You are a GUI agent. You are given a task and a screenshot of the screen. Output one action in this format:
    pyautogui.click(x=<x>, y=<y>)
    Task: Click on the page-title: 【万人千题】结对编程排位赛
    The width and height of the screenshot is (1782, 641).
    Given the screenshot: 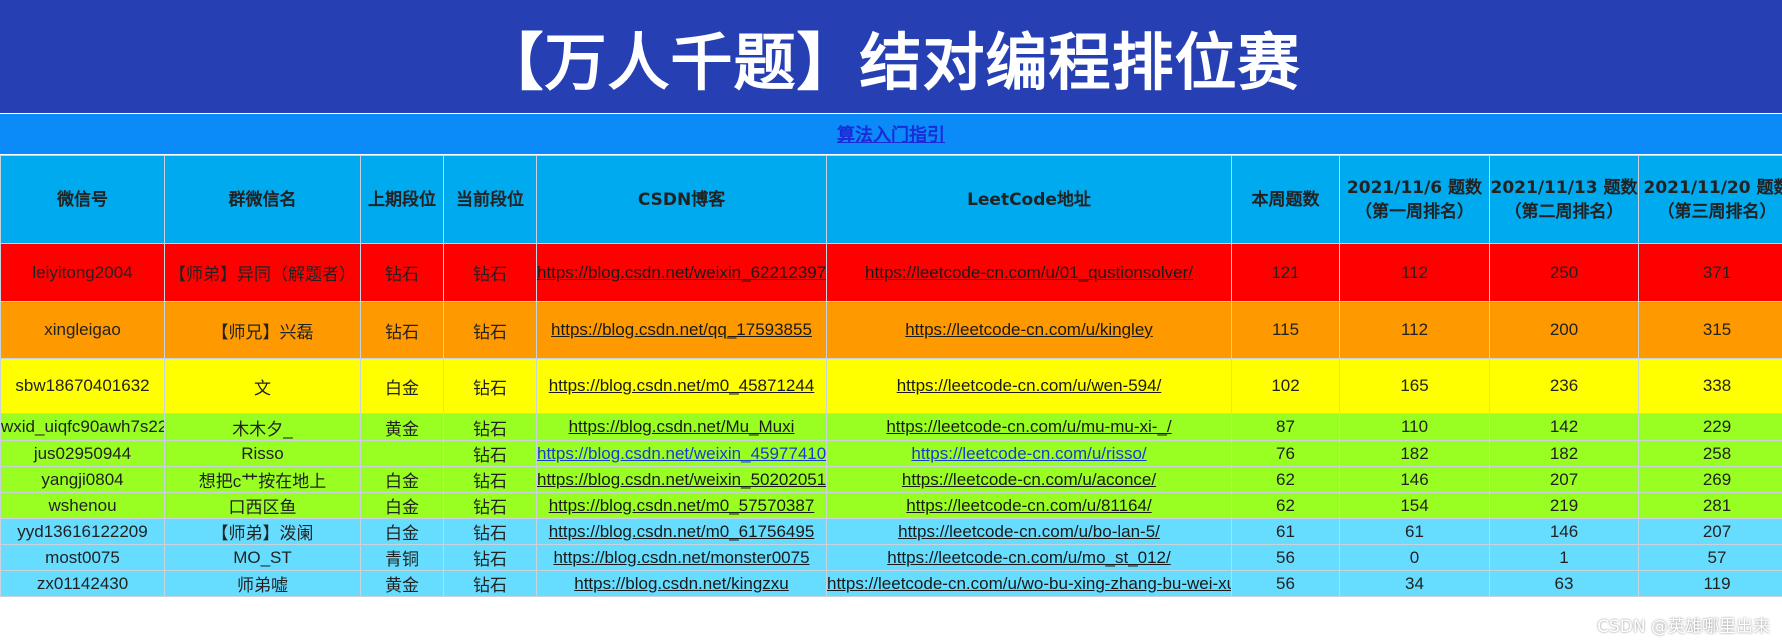 What is the action you would take?
    pyautogui.click(x=891, y=62)
    